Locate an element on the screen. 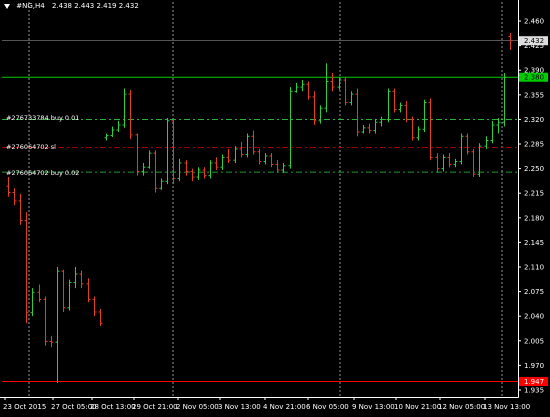 The height and width of the screenshot is (417, 550). x-tick-label: 28 Oct 13:00 is located at coordinates (113, 407).